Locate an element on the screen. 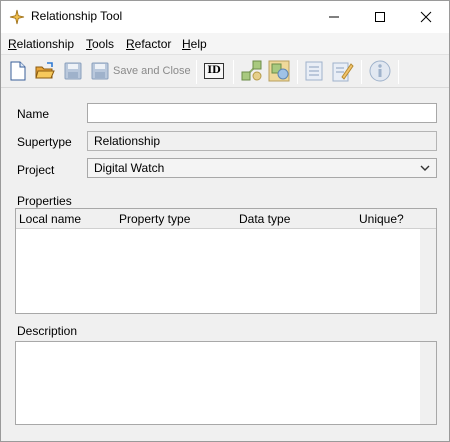 The image size is (450, 442). save-and-close-button: Save and Close is located at coordinates (141, 71).